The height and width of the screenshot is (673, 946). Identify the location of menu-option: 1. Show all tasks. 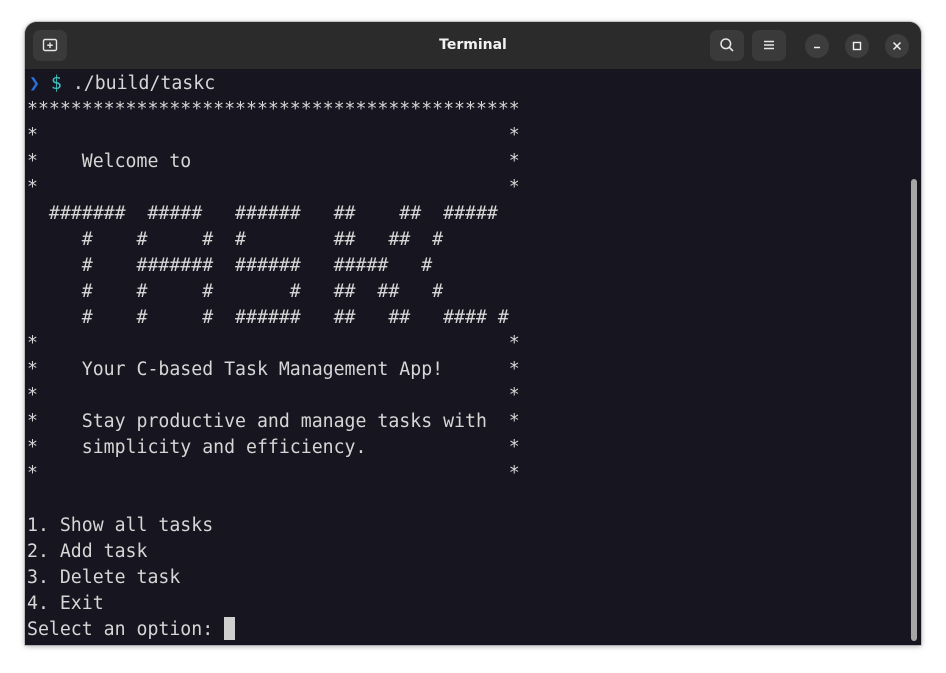
(120, 525).